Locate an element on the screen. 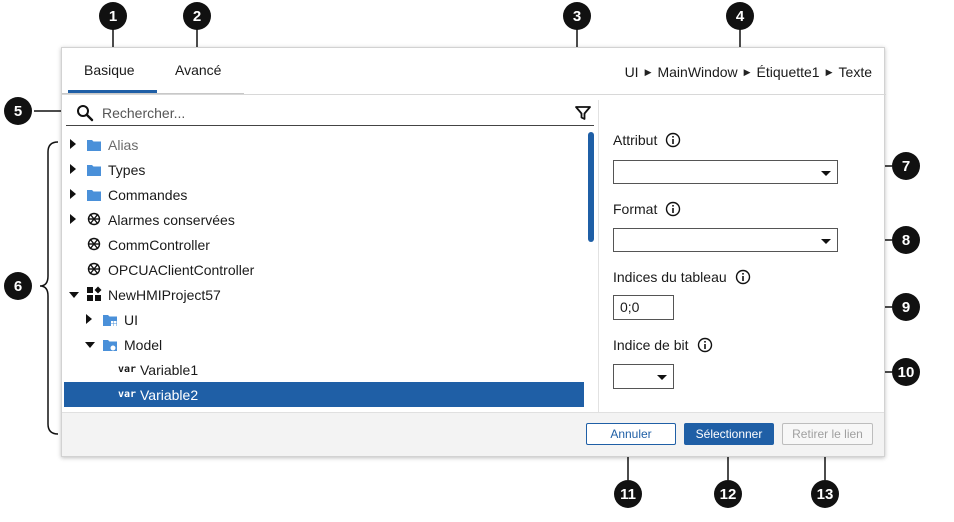 The height and width of the screenshot is (522, 954). tree-item-types: Types is located at coordinates (324, 169).